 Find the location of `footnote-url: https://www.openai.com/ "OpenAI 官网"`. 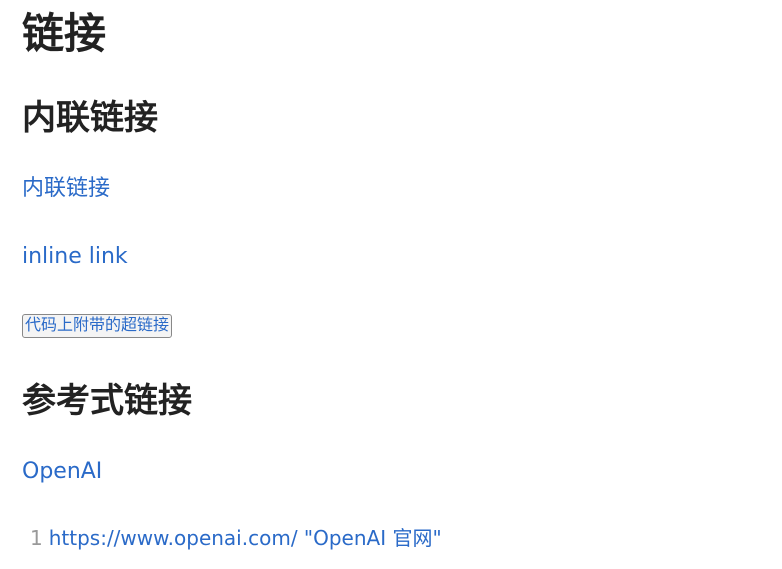

footnote-url: https://www.openai.com/ "OpenAI 官网" is located at coordinates (245, 538).